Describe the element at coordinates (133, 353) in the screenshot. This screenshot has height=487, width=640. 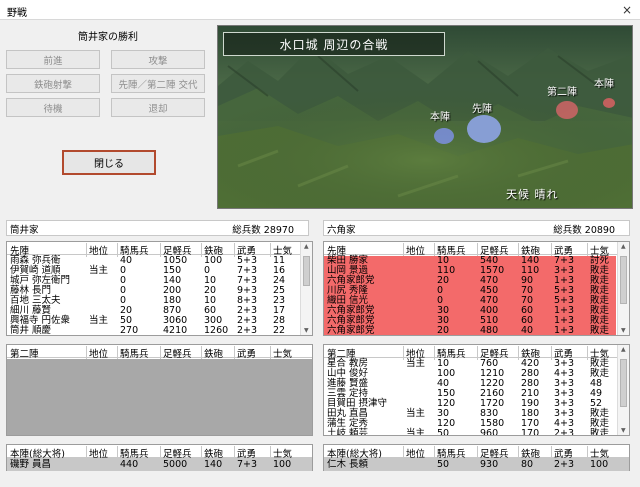
I see `col-header-cavalry: 騎馬兵` at that location.